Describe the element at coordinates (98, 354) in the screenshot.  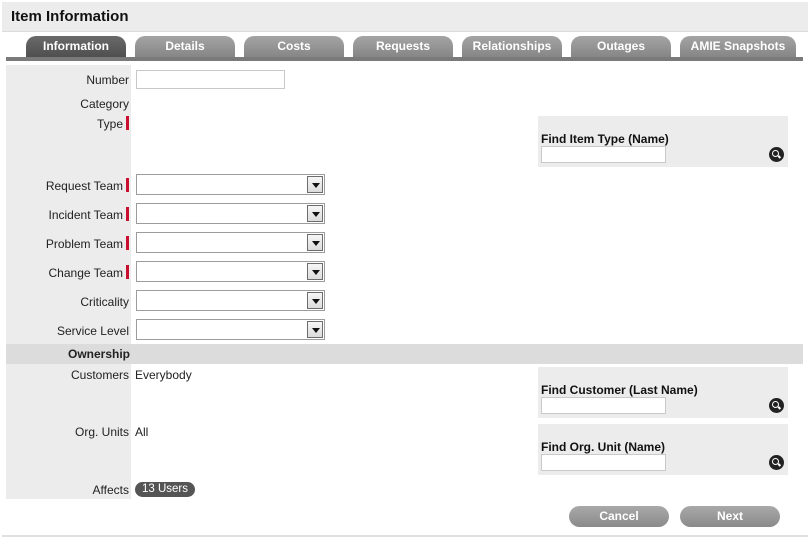
I see `ownership-title: Ownership` at that location.